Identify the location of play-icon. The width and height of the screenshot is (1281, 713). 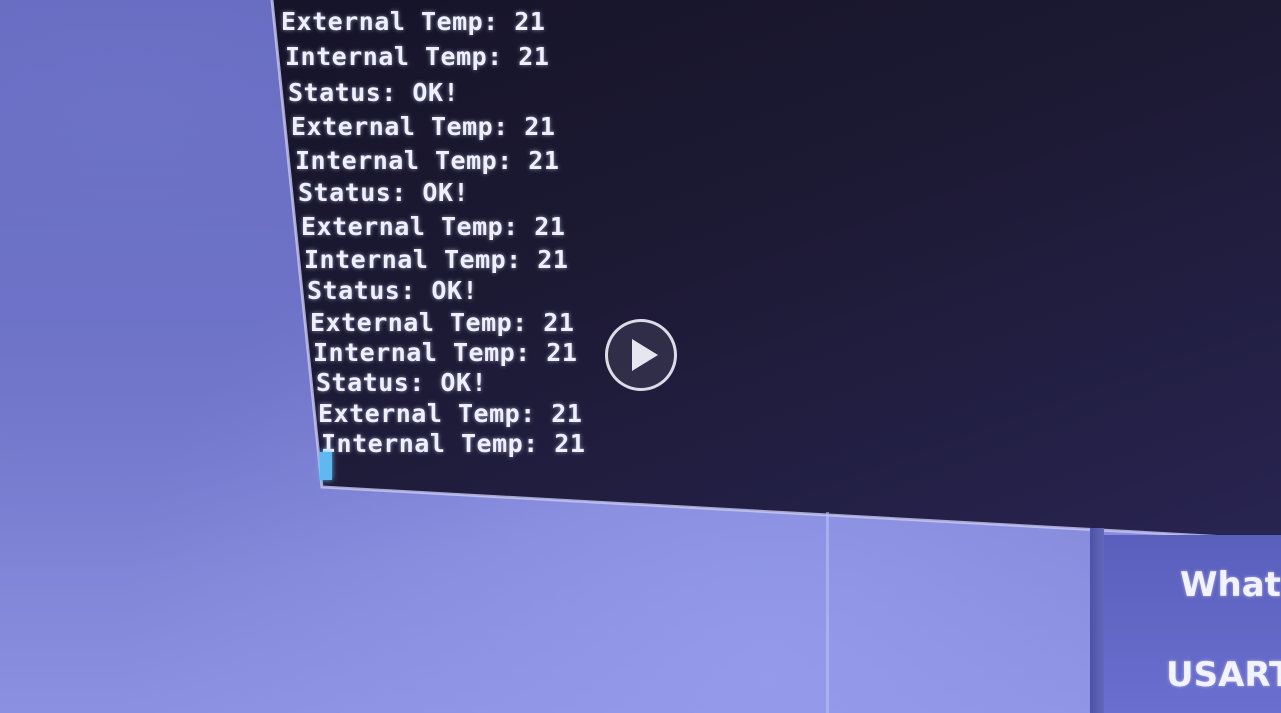
(645, 355).